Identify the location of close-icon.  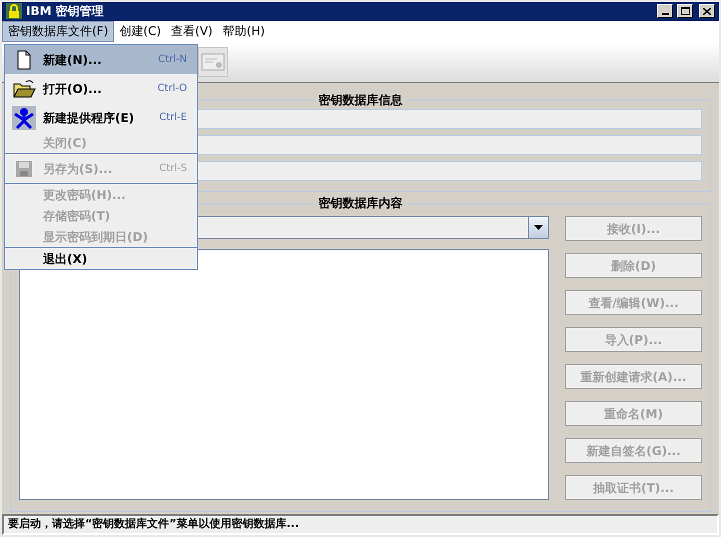
(707, 11).